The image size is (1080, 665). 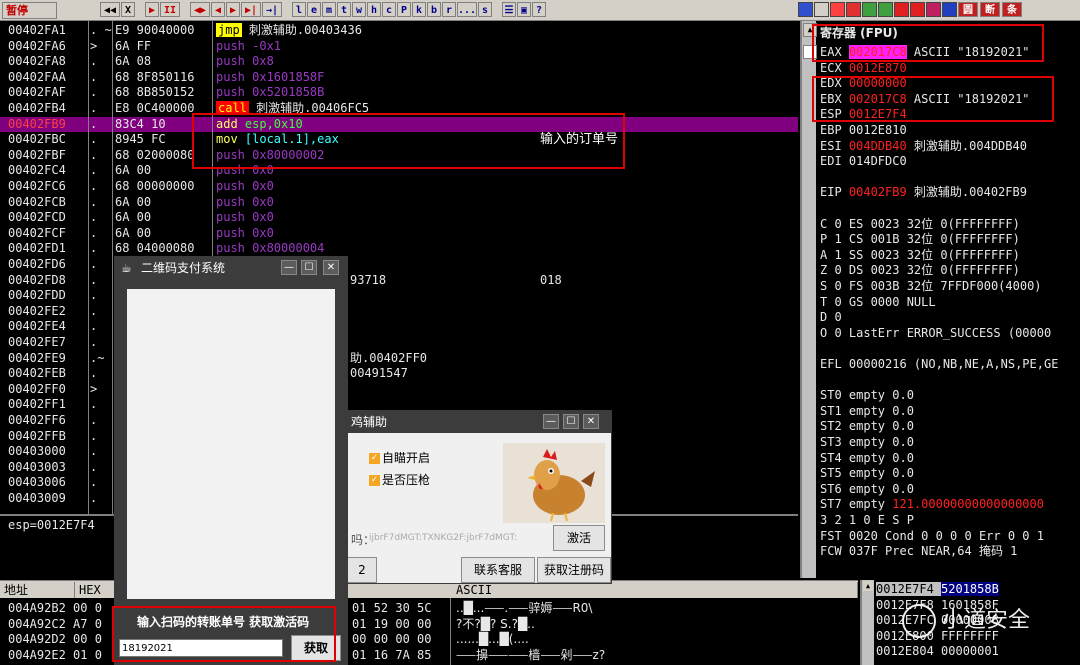 What do you see at coordinates (509, 9) in the screenshot?
I see `toolbar-button: ☰` at bounding box center [509, 9].